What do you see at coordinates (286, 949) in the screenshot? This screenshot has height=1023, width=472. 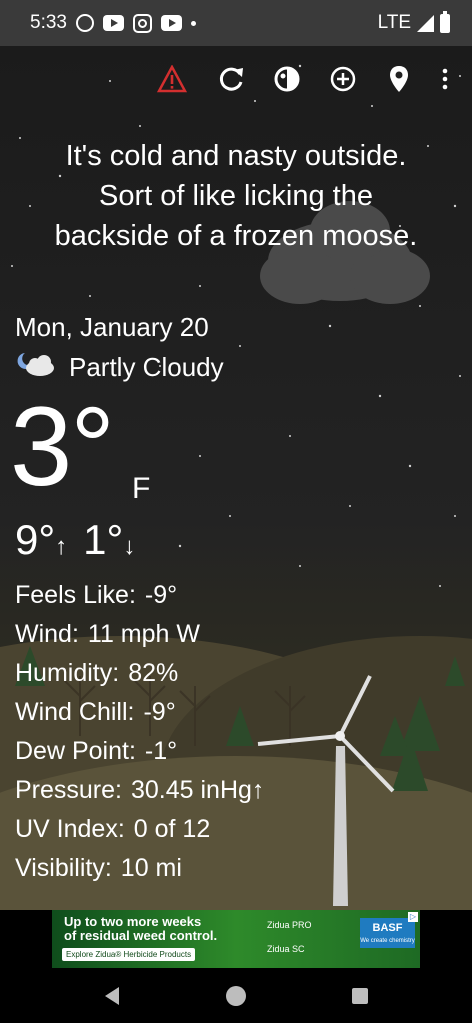 I see `ad-product-2: Zidua SC` at bounding box center [286, 949].